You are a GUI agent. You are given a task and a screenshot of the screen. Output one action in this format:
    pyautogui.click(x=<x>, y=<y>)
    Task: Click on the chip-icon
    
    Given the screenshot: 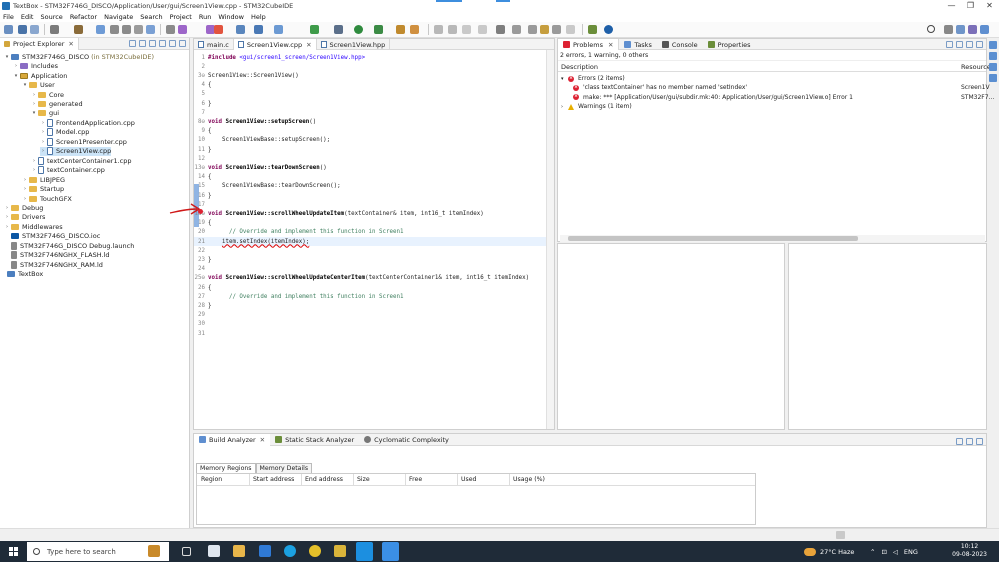 What is the action you would take?
    pyautogui.click(x=138, y=29)
    